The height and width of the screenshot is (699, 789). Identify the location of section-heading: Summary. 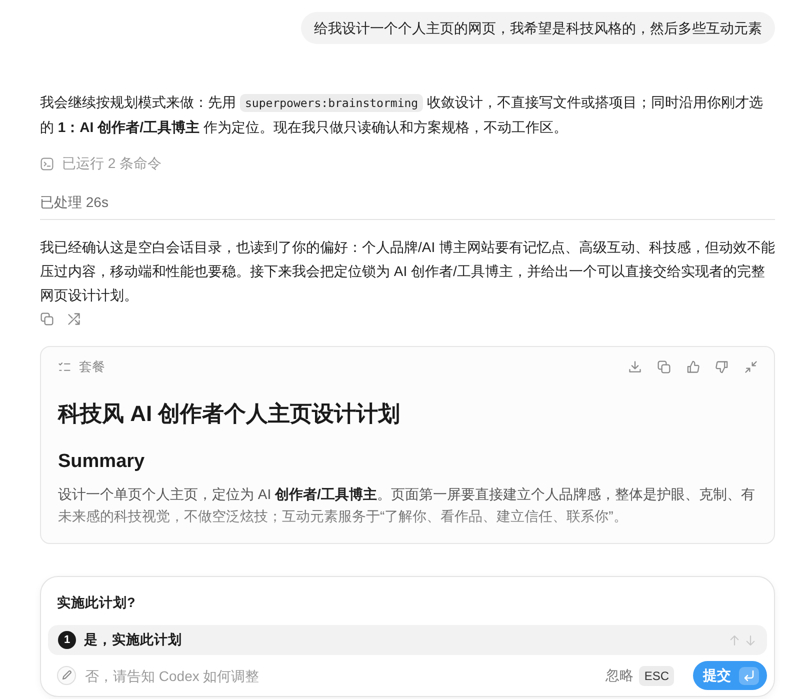
(102, 462).